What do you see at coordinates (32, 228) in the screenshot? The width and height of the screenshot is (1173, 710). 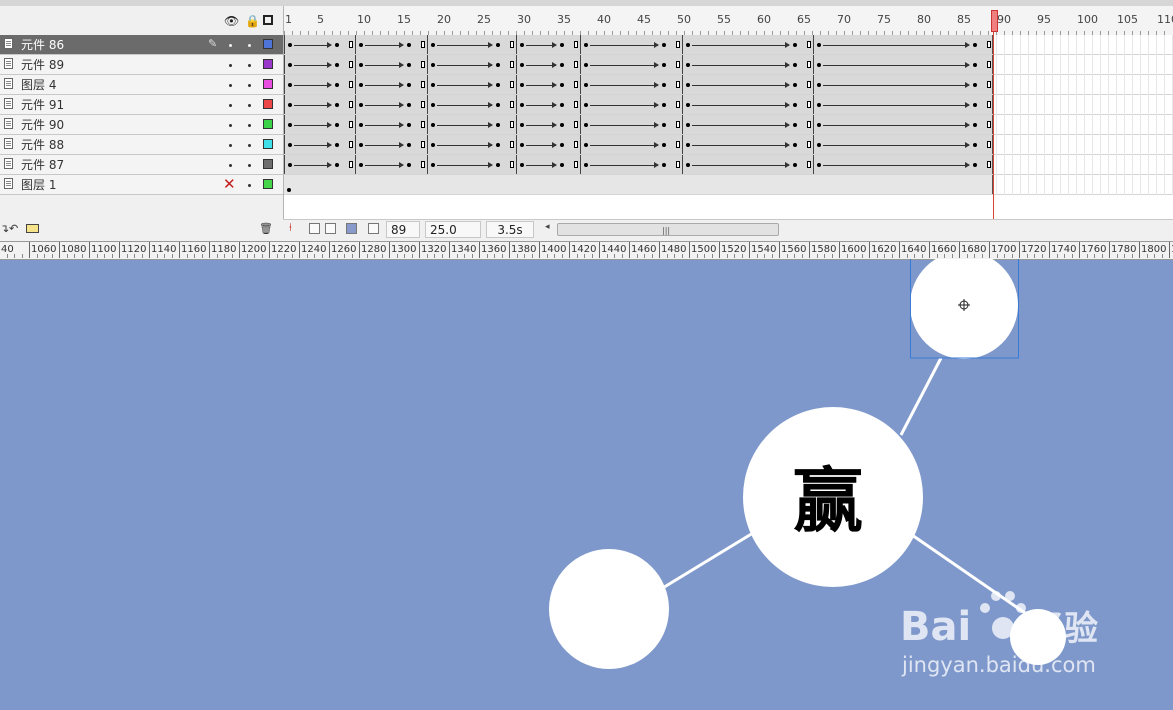 I see `insert-folder-icon` at bounding box center [32, 228].